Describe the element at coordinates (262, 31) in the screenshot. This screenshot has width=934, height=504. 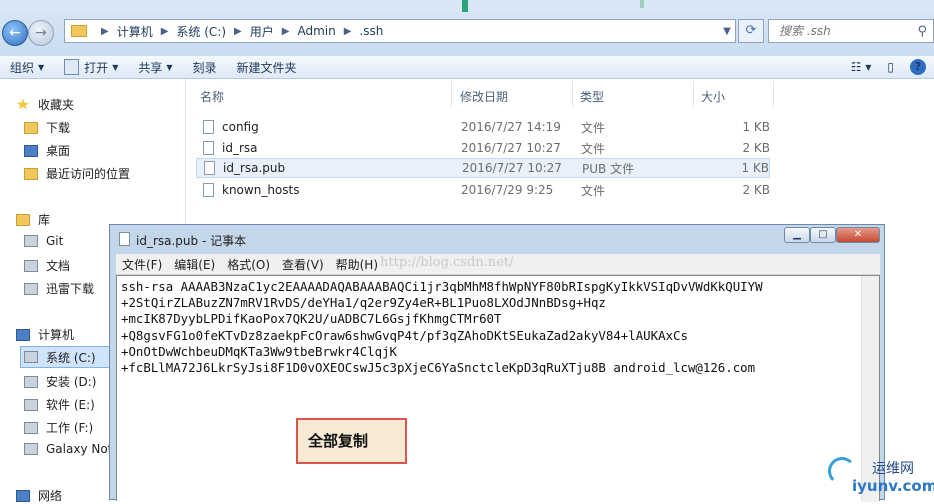
I see `breadcrumb-users: 用户` at that location.